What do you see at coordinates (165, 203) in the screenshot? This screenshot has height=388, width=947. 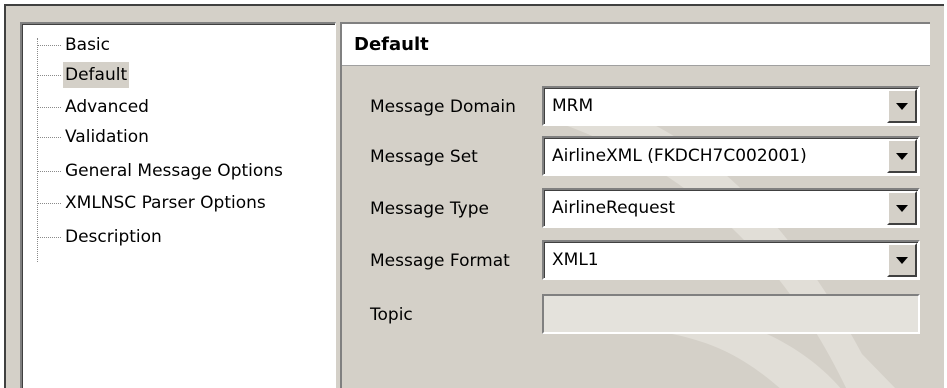 I see `tree-item-label: XMLNSC Parser Options` at bounding box center [165, 203].